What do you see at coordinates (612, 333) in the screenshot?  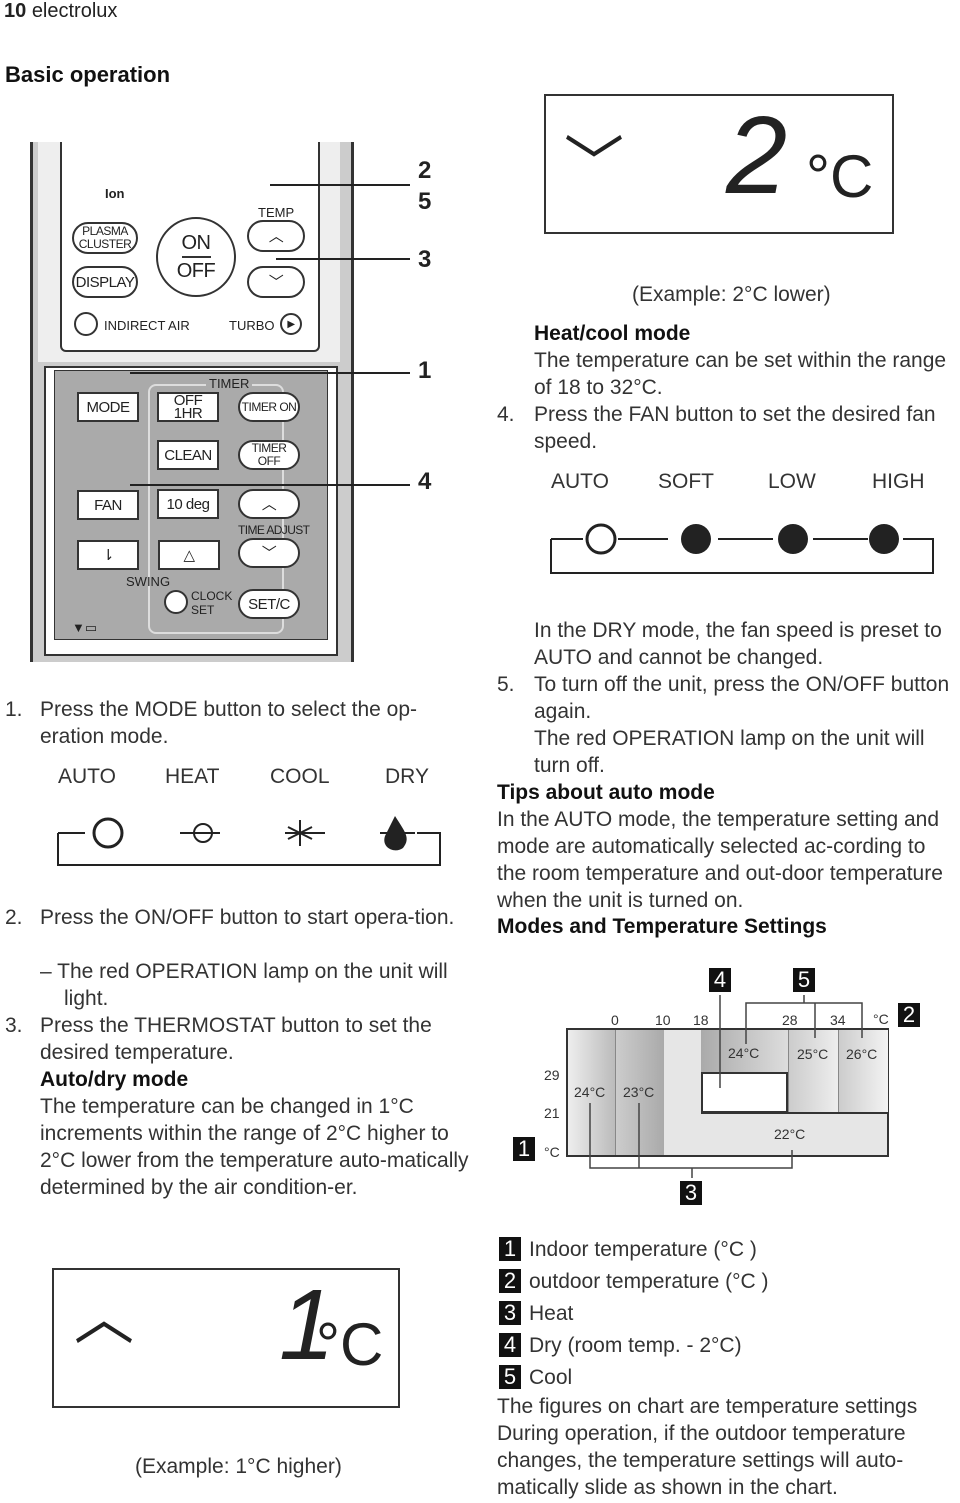 I see `heat-cool-title: Heat/cool mode` at bounding box center [612, 333].